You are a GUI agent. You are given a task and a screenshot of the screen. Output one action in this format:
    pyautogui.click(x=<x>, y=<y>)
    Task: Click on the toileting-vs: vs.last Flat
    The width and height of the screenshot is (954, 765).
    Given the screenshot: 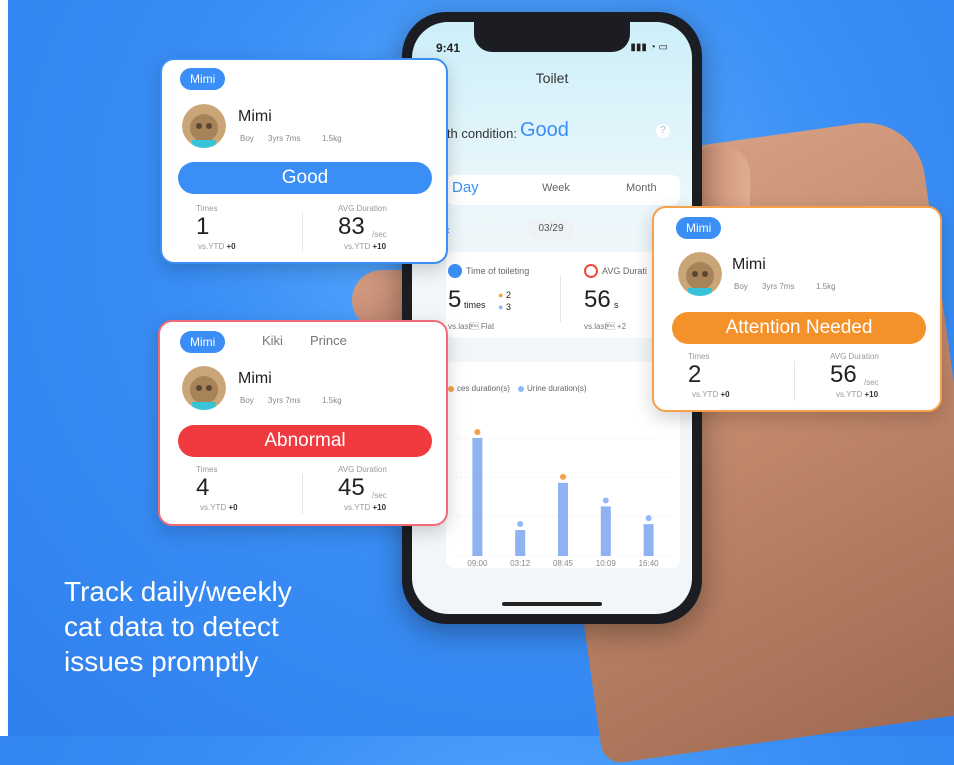 What is the action you would take?
    pyautogui.click(x=471, y=326)
    